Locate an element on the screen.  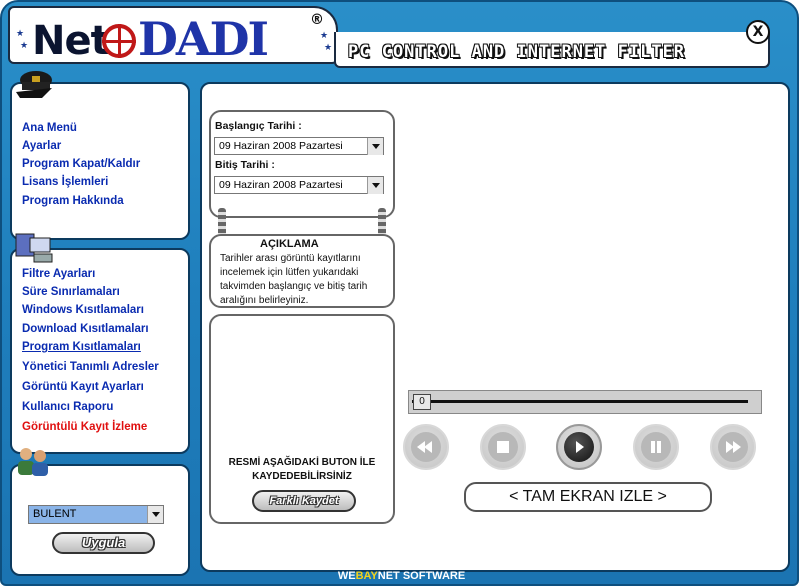
stop-button is located at coordinates (503, 447).